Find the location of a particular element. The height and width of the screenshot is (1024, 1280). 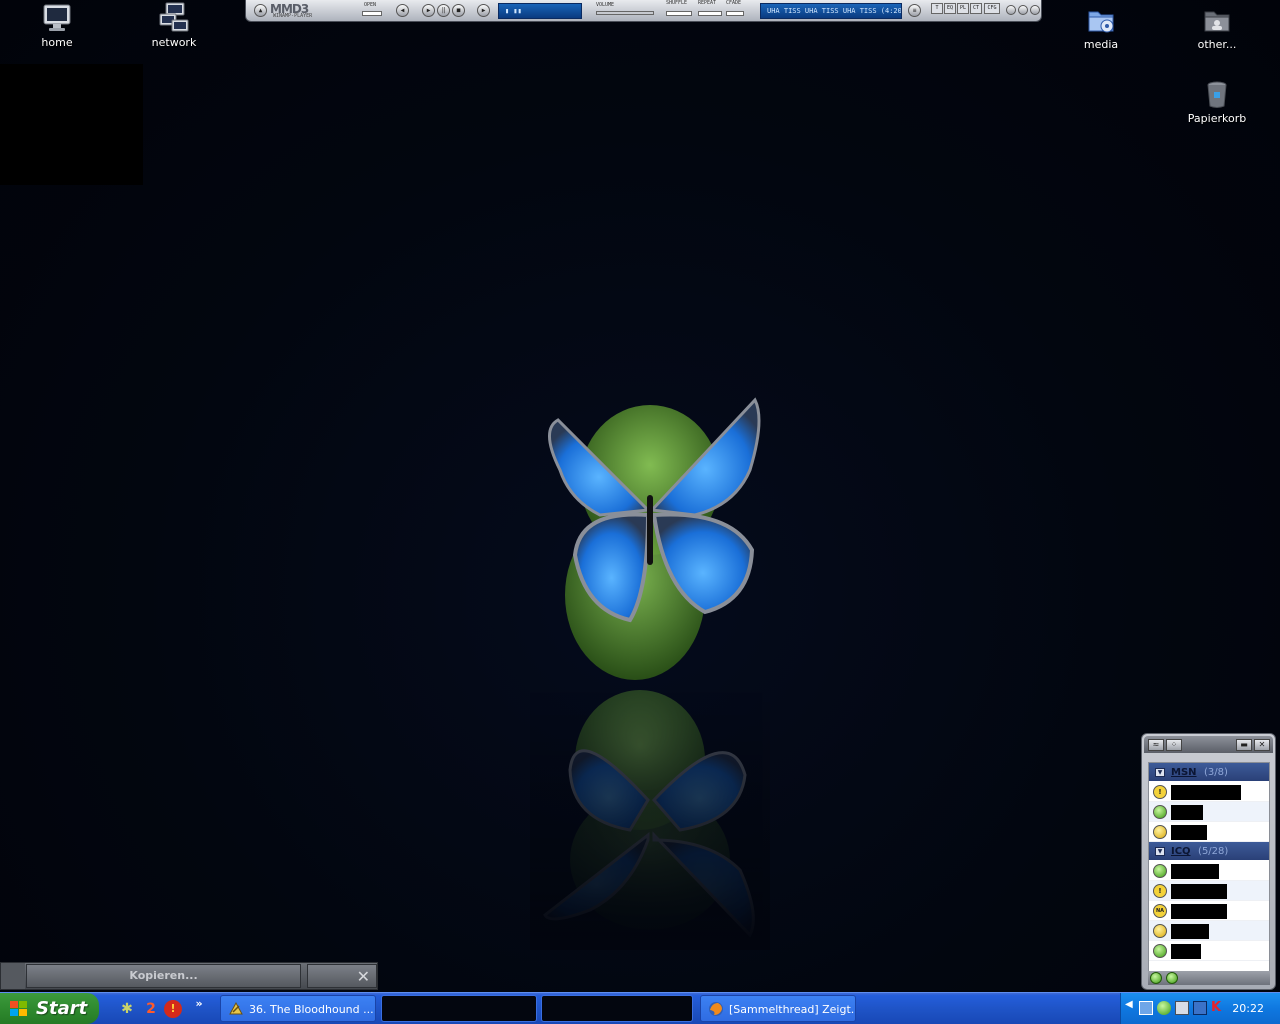

repeat-label: REPEAT is located at coordinates (707, 3).